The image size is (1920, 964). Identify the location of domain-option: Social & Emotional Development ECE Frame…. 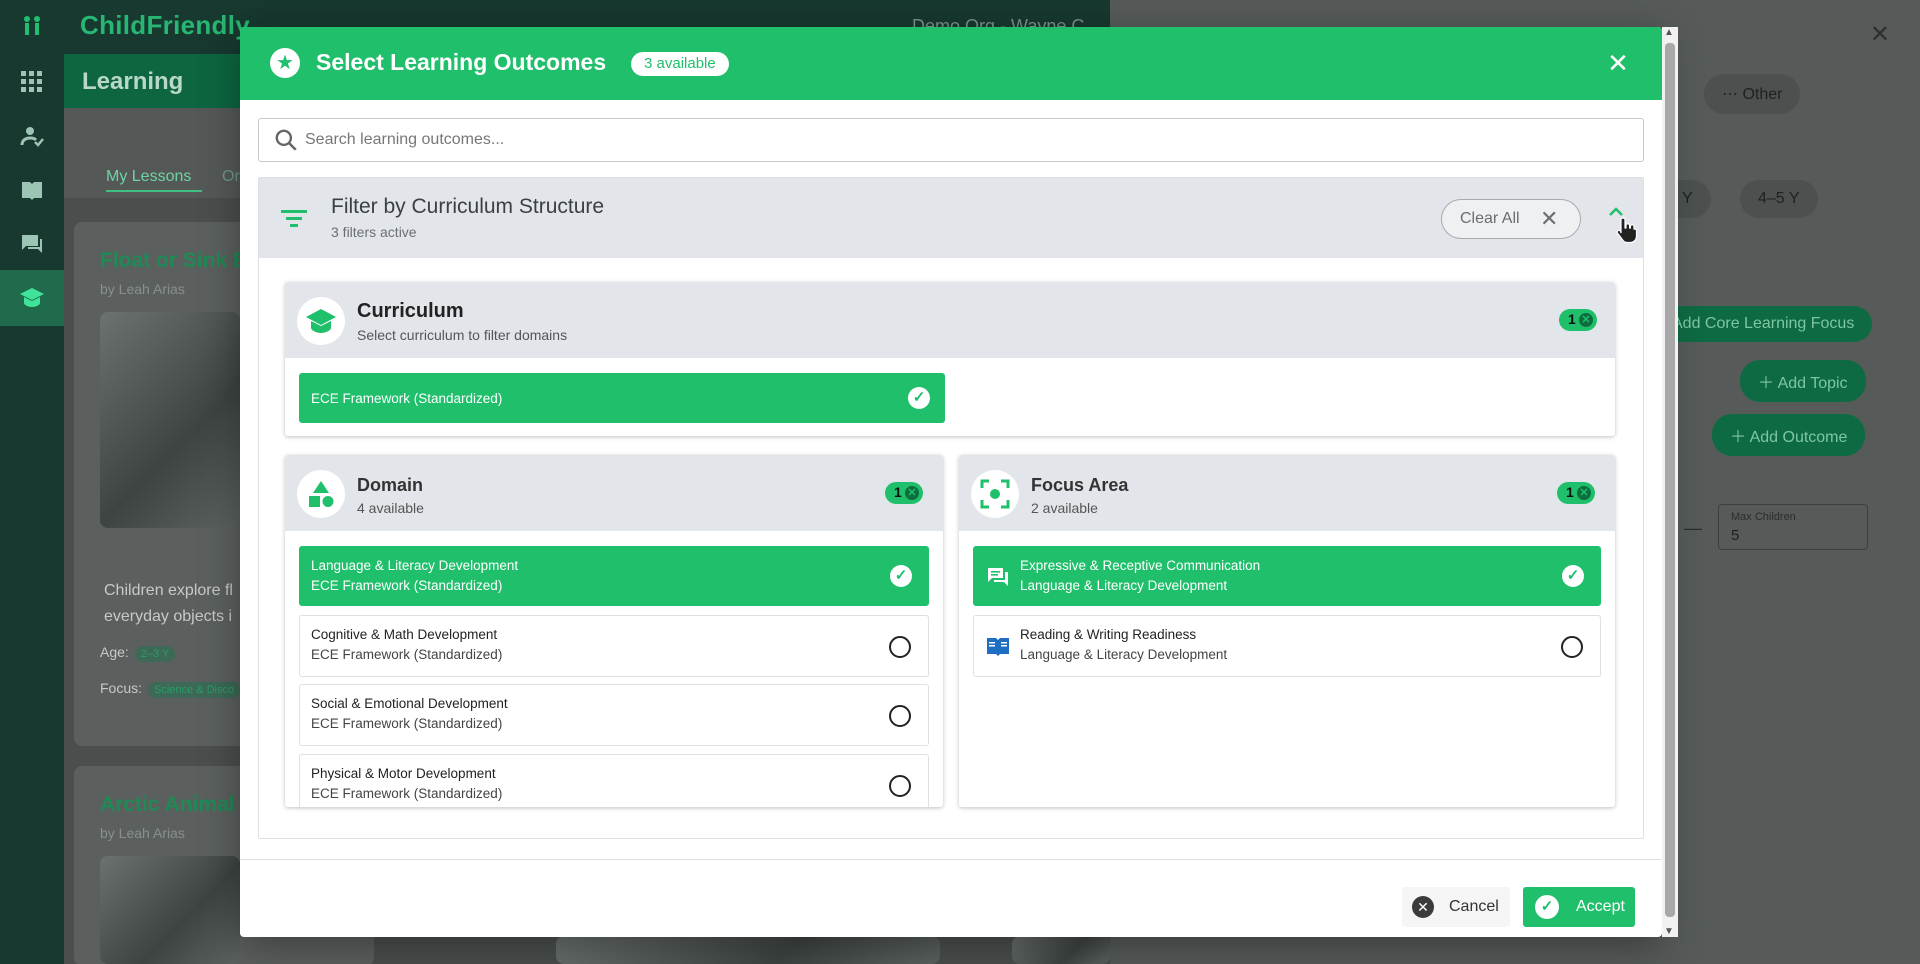
(614, 715).